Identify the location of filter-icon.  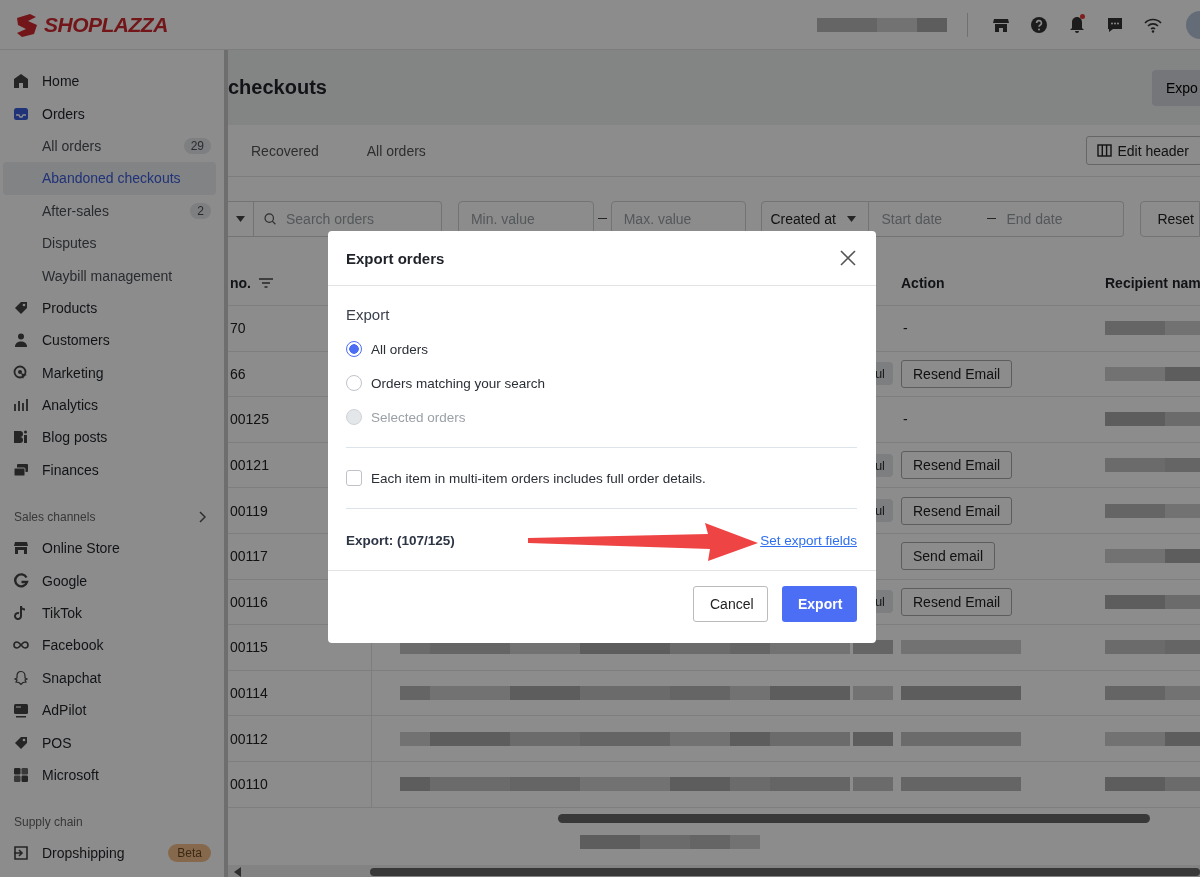
(266, 282).